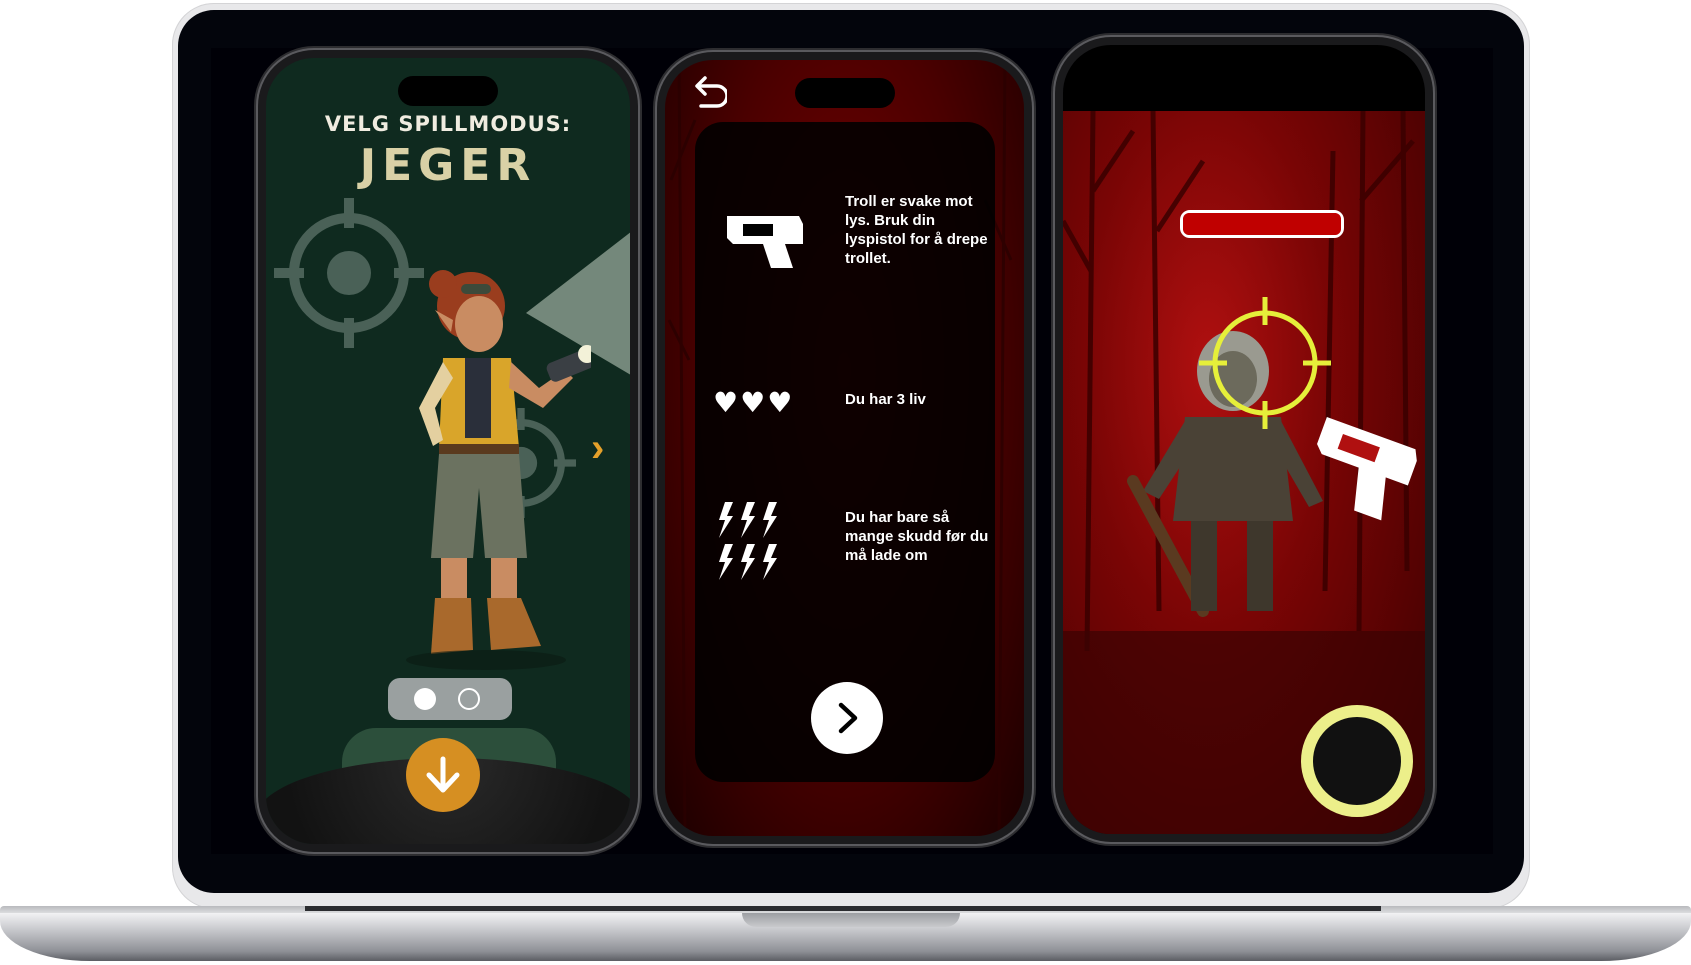  I want to click on mode-heading: VELG SPILLMODUS:, so click(448, 124).